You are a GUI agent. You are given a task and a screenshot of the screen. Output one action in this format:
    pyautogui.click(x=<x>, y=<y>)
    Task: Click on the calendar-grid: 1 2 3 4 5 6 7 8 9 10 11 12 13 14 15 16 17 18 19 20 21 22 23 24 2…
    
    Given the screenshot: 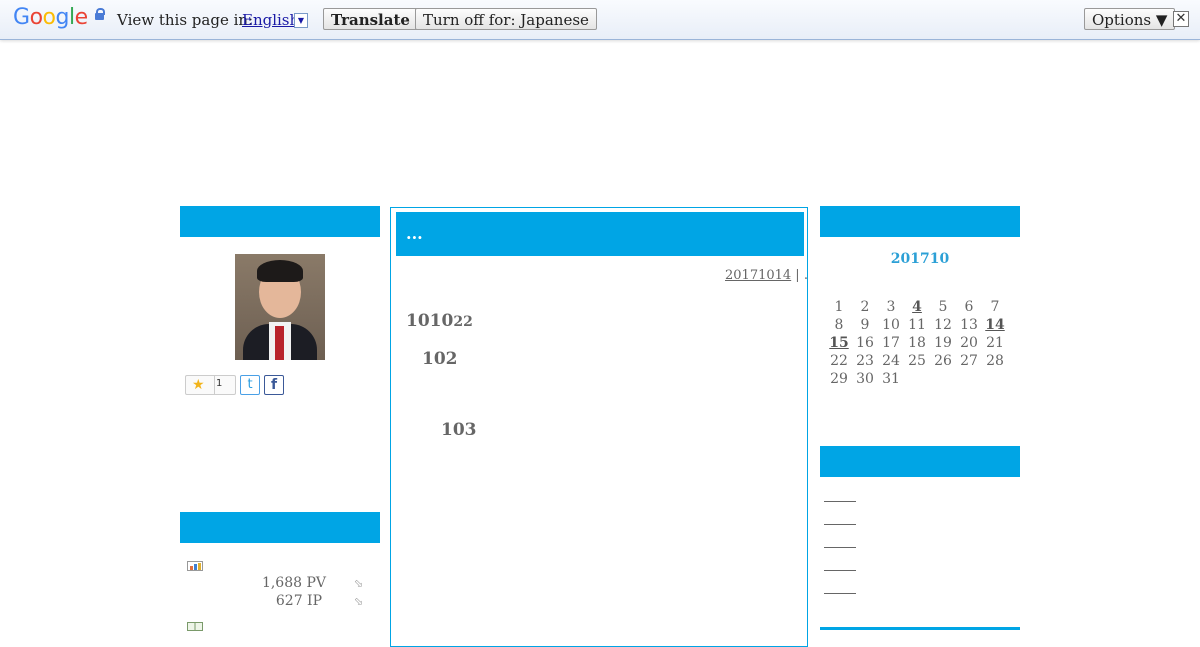 What is the action you would take?
    pyautogui.click(x=917, y=343)
    